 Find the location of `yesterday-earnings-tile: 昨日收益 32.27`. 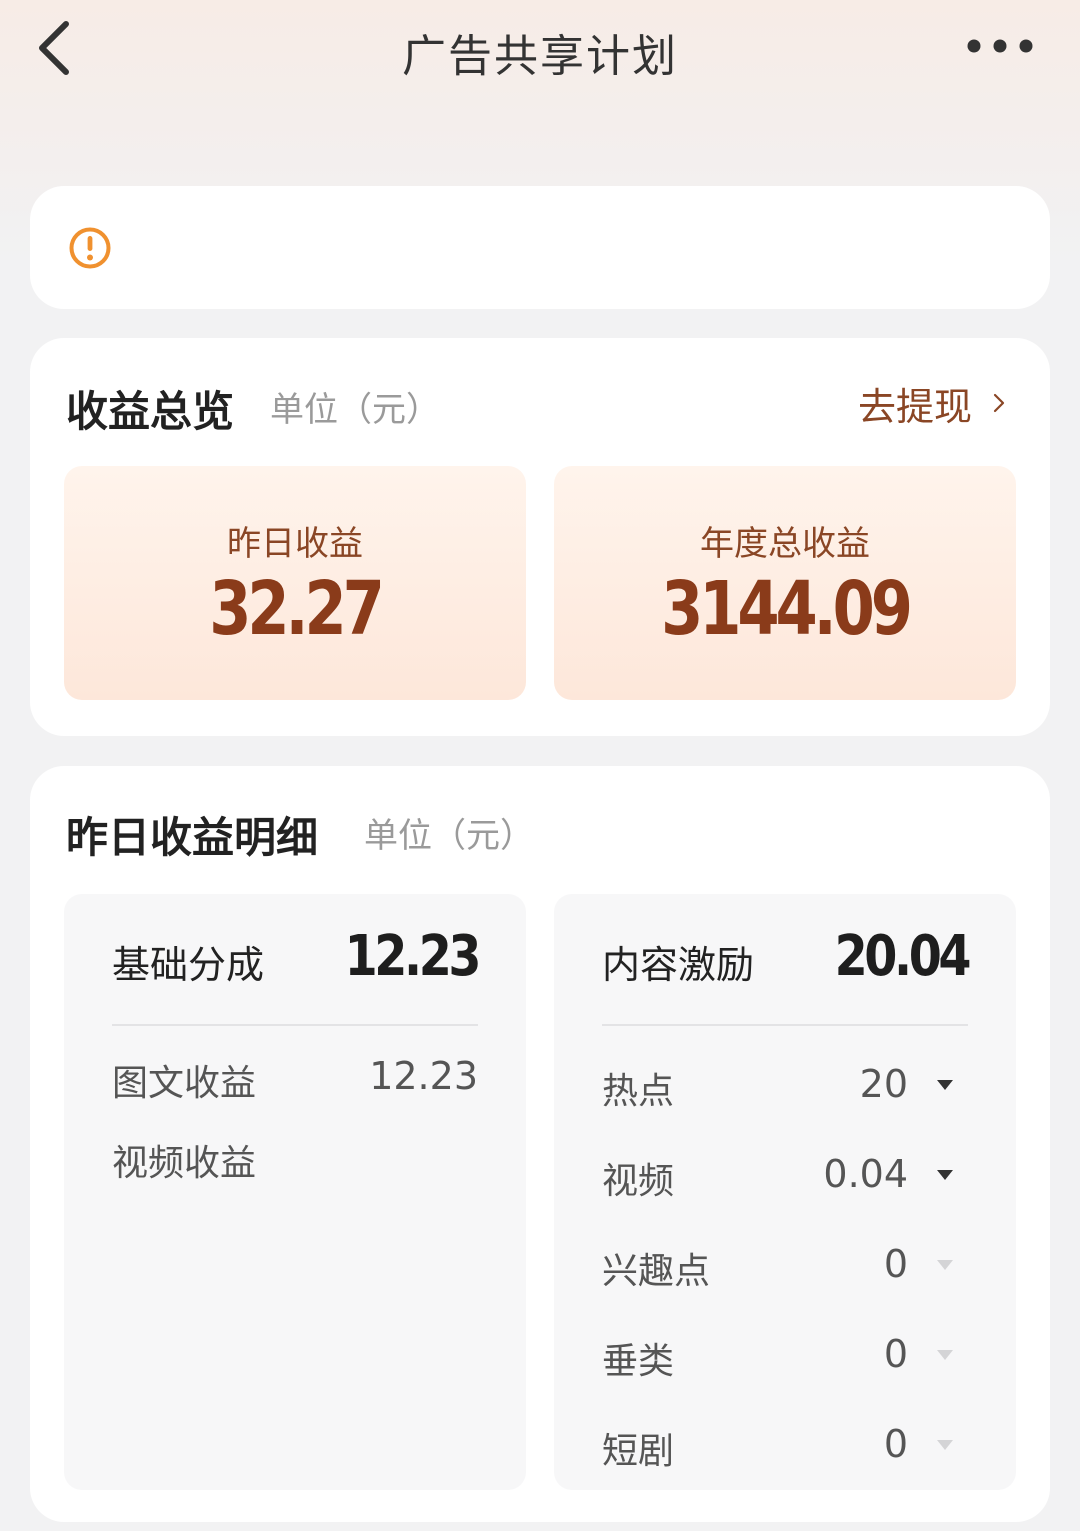

yesterday-earnings-tile: 昨日收益 32.27 is located at coordinates (295, 583).